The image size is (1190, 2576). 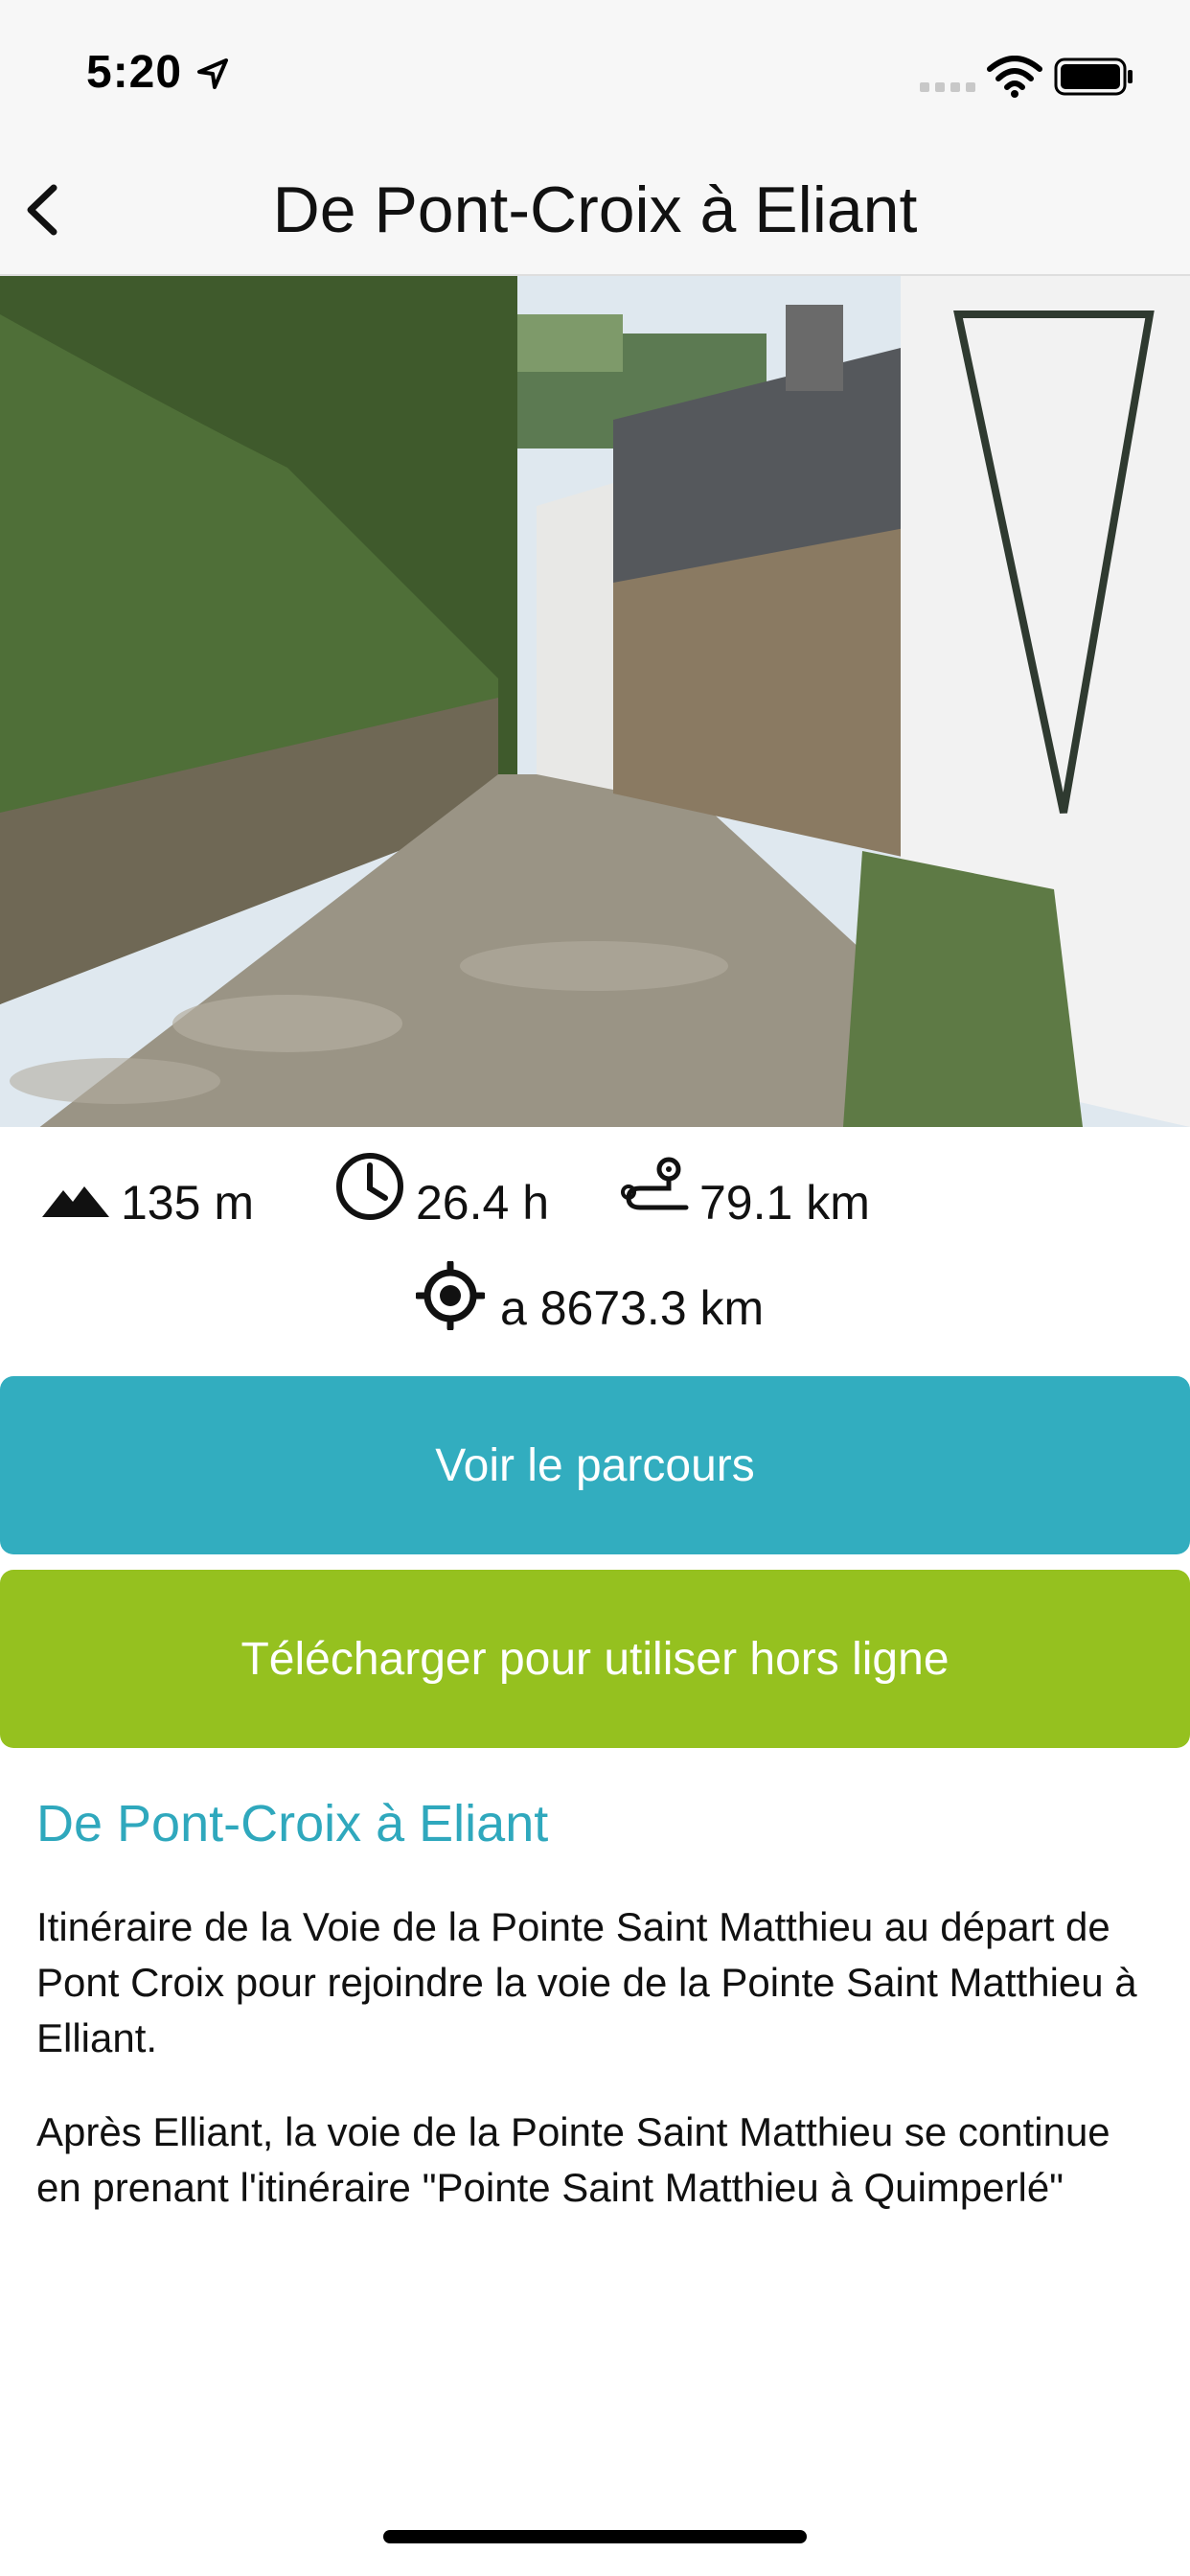 What do you see at coordinates (135, 72) in the screenshot?
I see `status-time: 5:20` at bounding box center [135, 72].